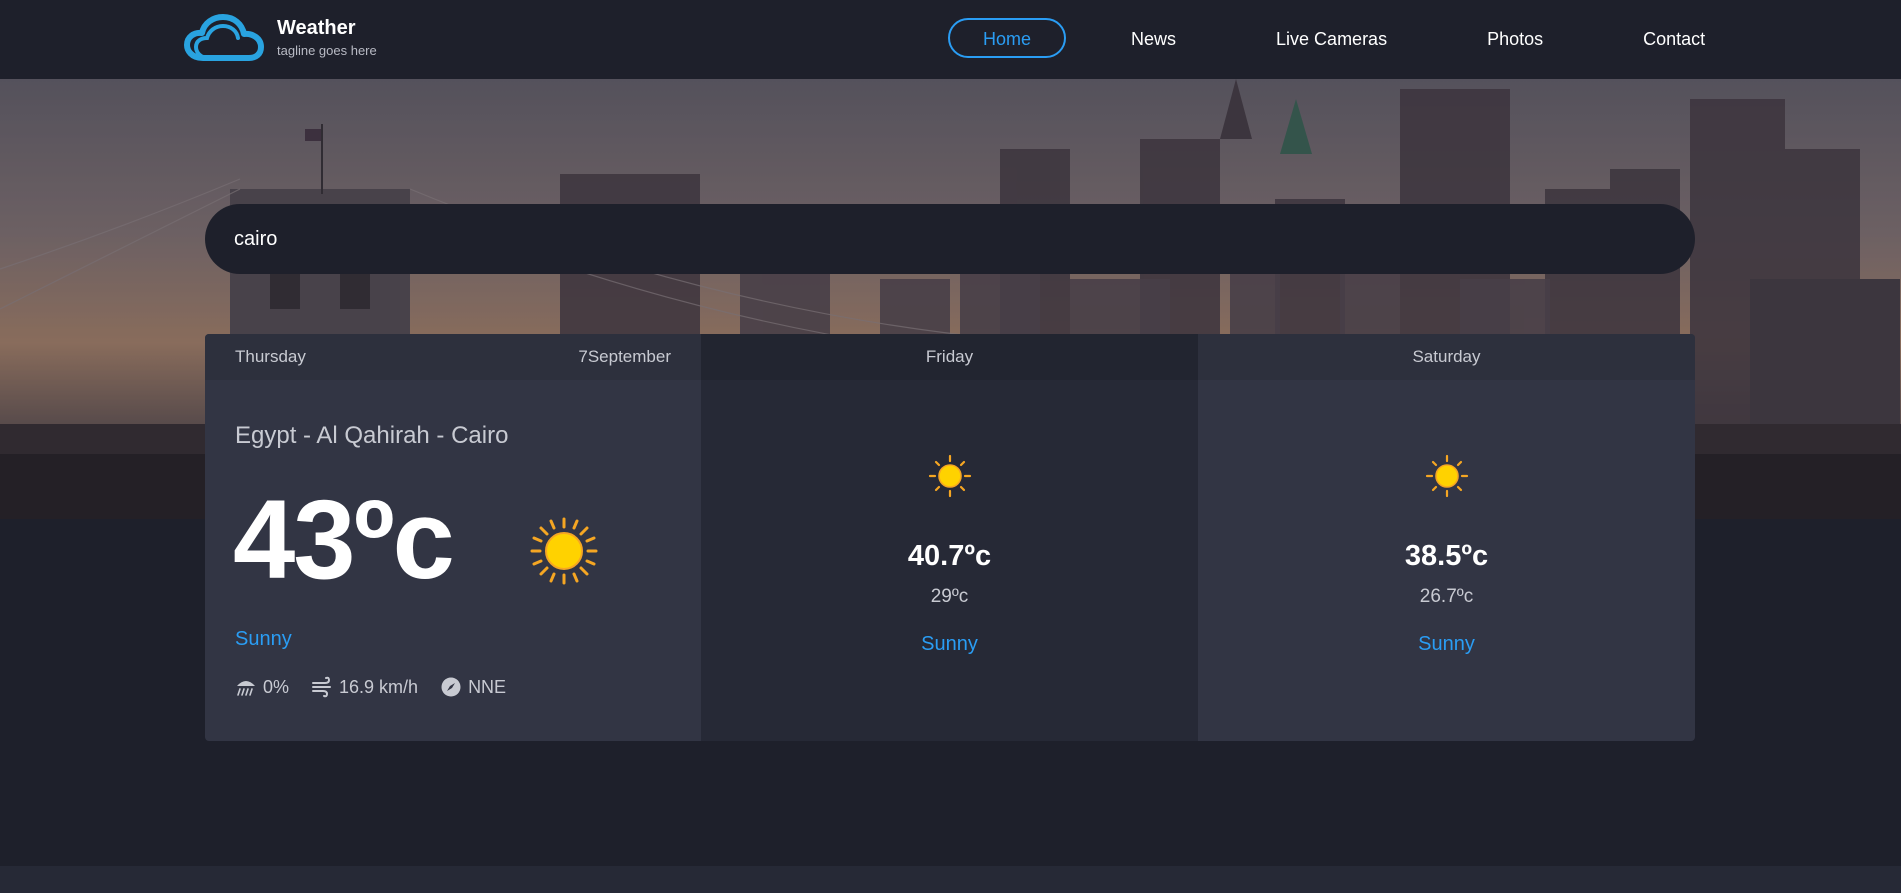  I want to click on direction-stat: NNE, so click(473, 687).